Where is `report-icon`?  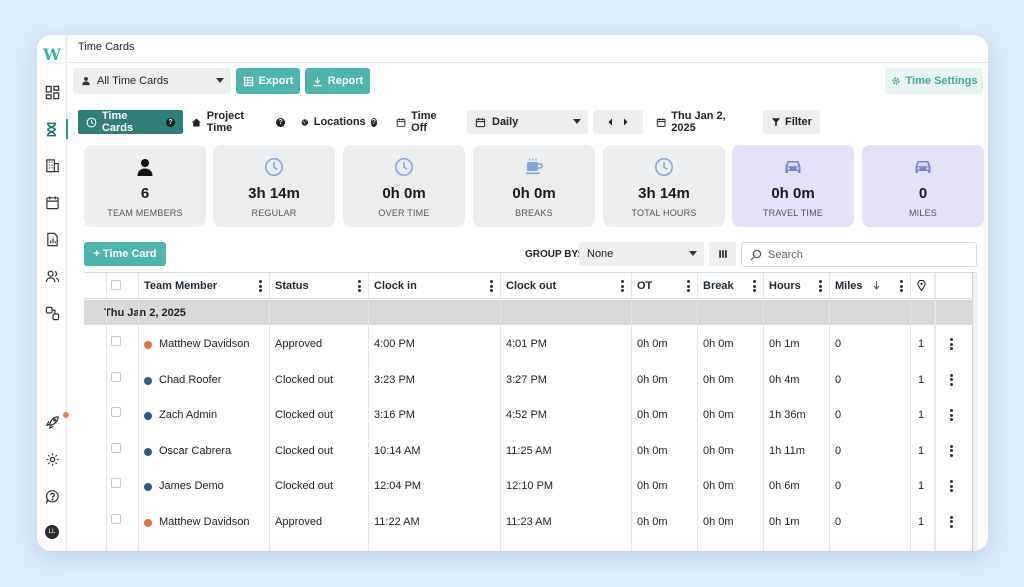
report-icon is located at coordinates (52, 239).